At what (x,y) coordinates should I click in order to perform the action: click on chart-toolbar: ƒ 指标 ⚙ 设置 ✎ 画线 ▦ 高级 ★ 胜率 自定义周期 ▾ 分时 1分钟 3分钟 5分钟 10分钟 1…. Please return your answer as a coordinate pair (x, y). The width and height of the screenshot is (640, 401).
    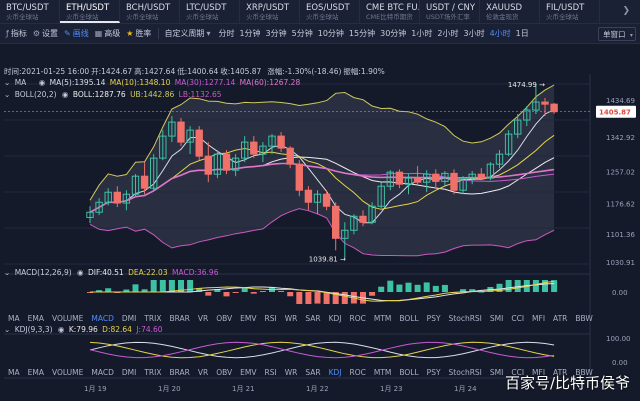
    Looking at the image, I should click on (320, 34).